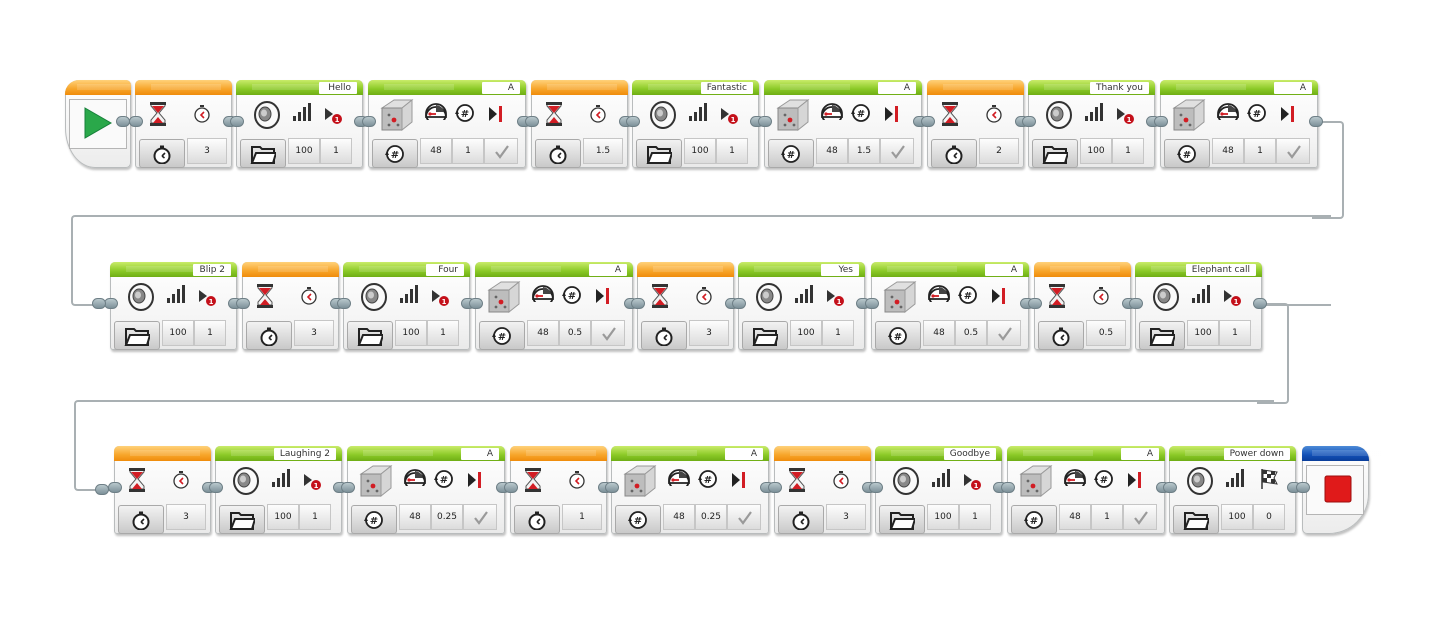  What do you see at coordinates (711, 517) in the screenshot?
I see `rotations-value: 0.25` at bounding box center [711, 517].